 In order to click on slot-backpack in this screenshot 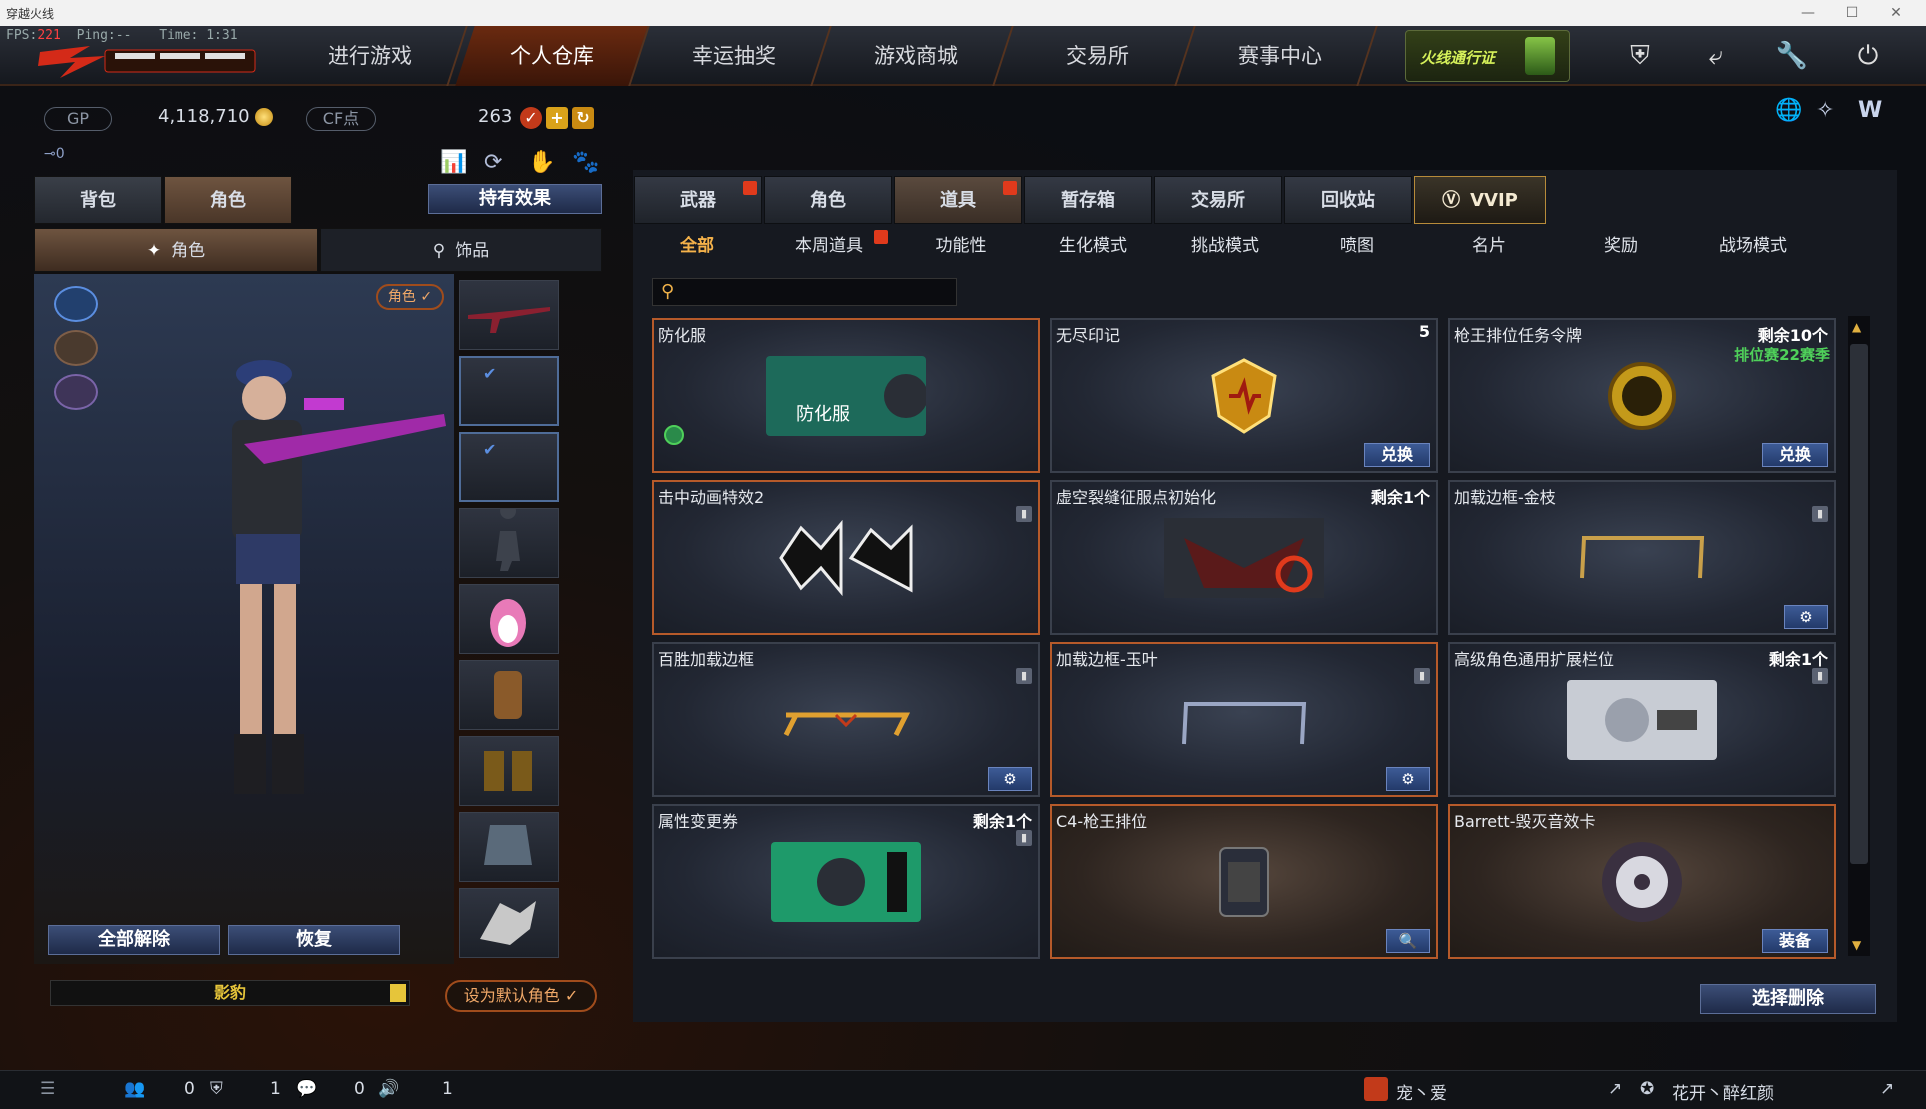, I will do `click(509, 695)`.